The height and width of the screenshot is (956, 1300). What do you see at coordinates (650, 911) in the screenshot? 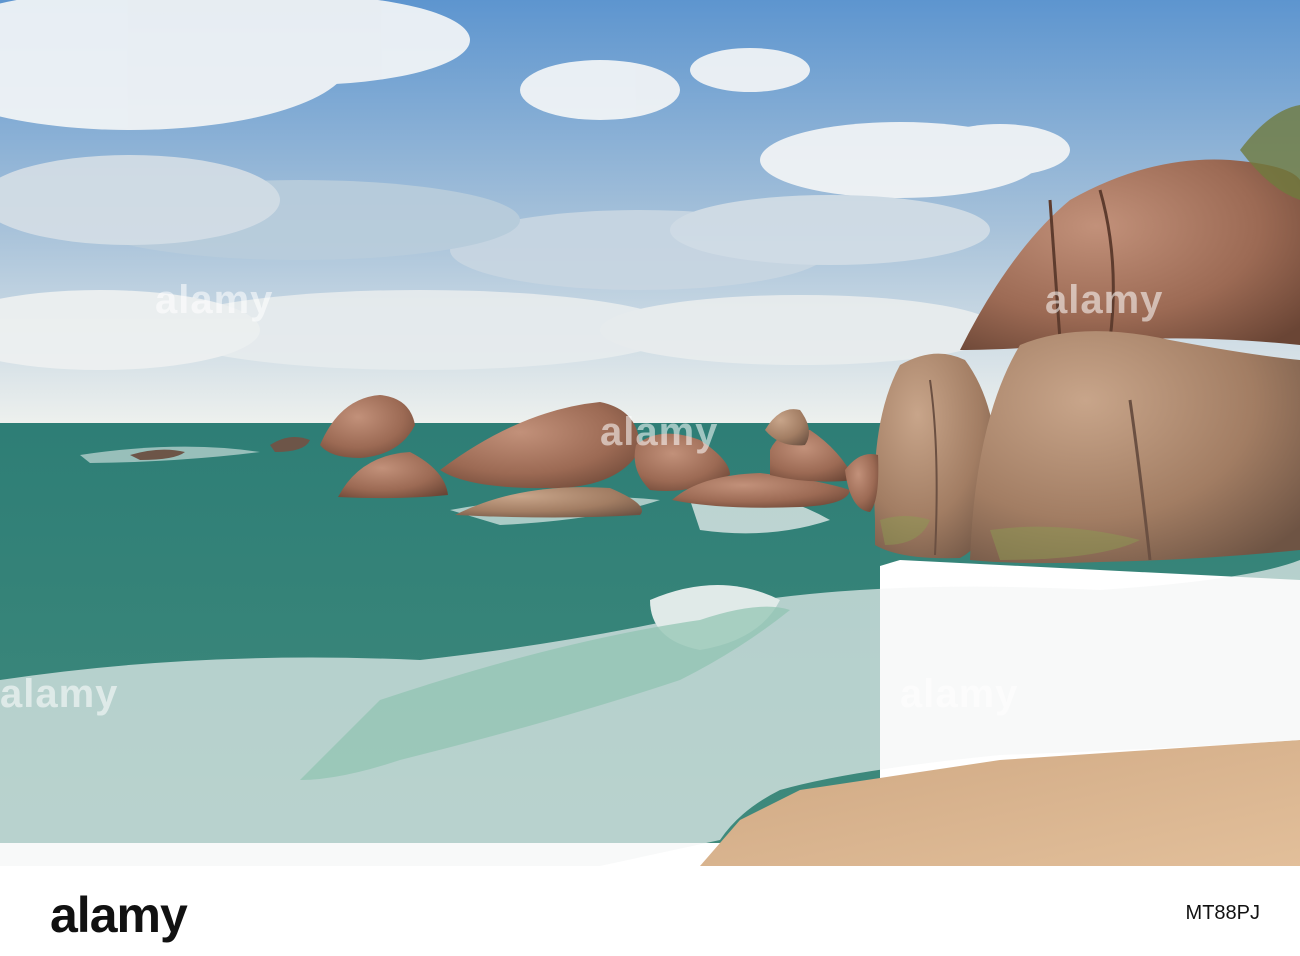
I see `footer-bar: alamy MT88PJ` at bounding box center [650, 911].